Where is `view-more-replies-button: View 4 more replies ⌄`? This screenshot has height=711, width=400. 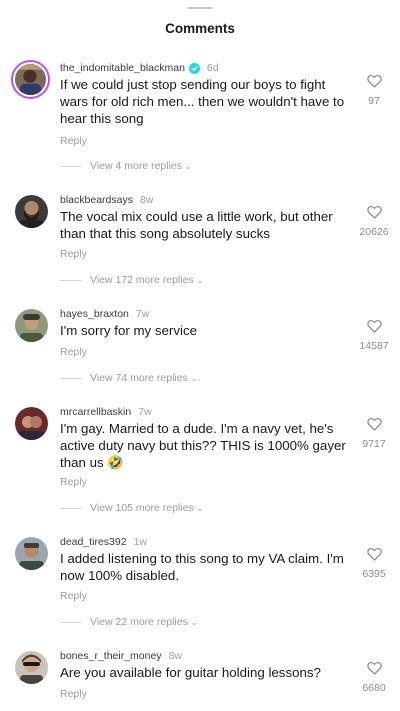
view-more-replies-button: View 4 more replies ⌄ is located at coordinates (126, 166).